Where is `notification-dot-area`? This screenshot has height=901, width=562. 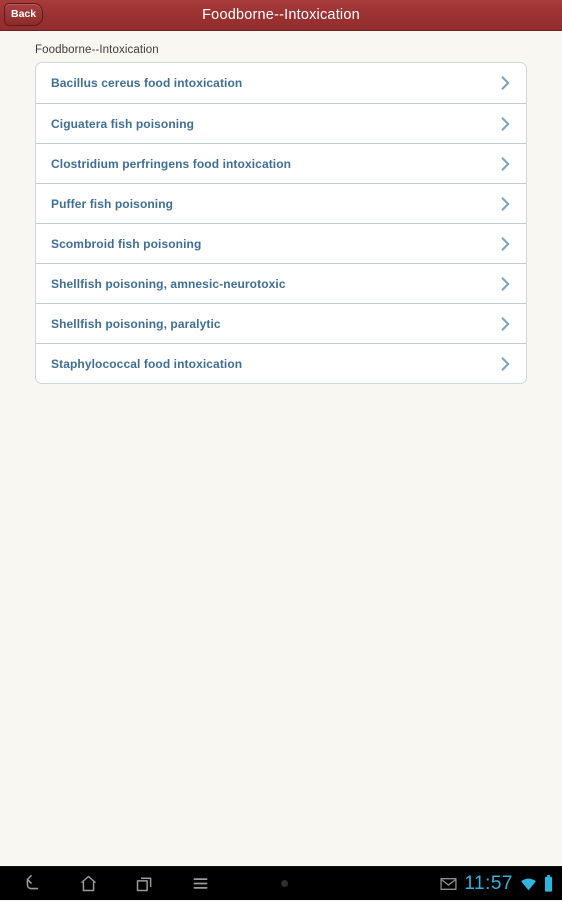 notification-dot-area is located at coordinates (284, 884).